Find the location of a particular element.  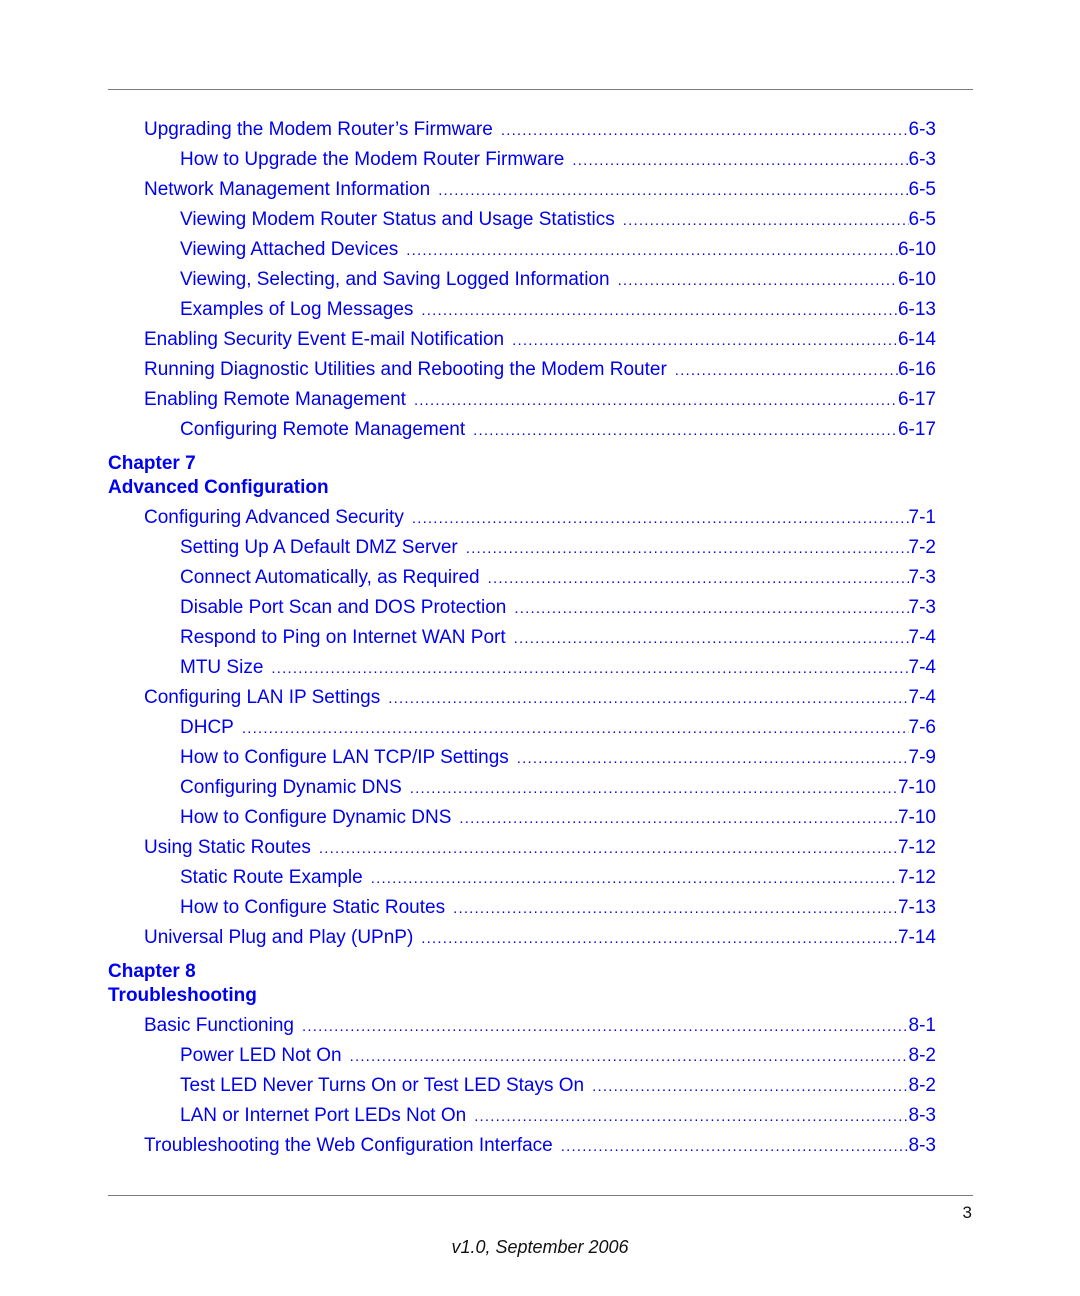

toc-entry: Respond to Ping on Internet WAN Port 7-4 is located at coordinates (558, 642).